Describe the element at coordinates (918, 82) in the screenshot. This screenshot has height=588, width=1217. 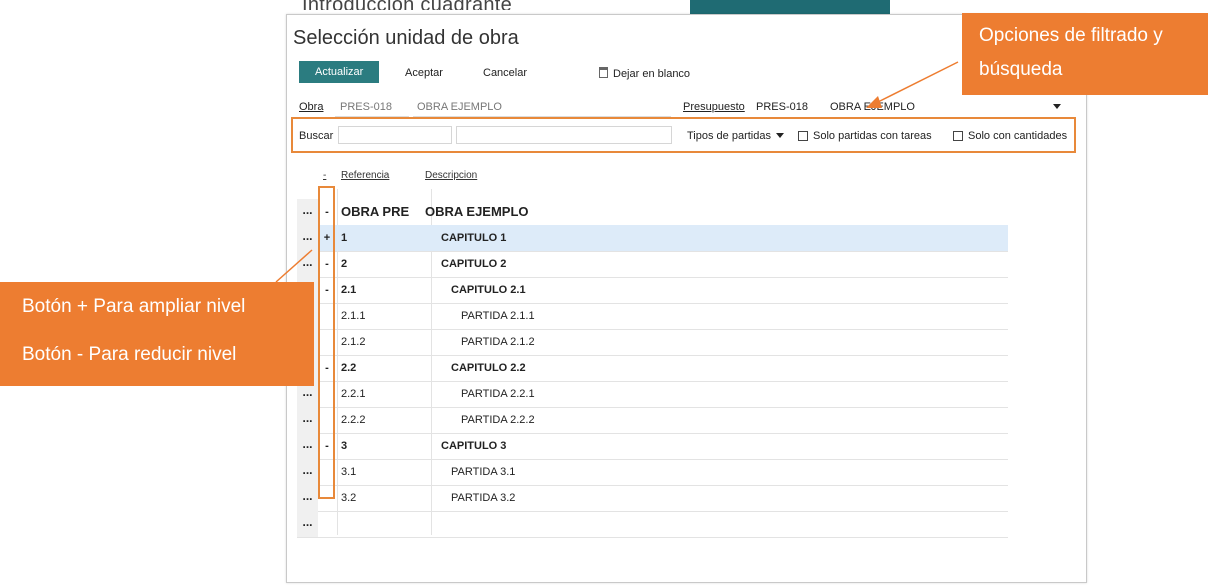
I see `leader-line-top` at that location.